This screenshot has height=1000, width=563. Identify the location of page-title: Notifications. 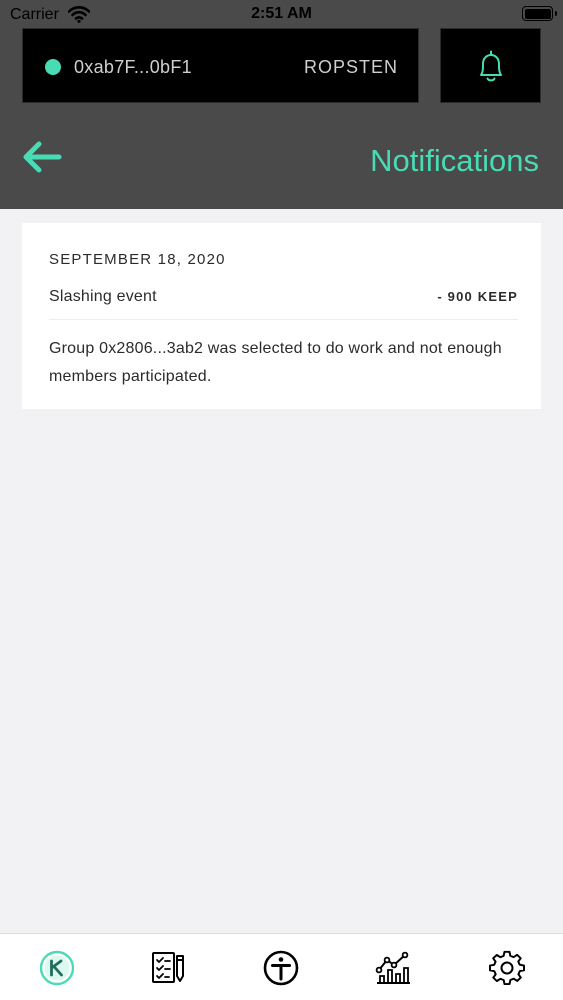
(454, 160).